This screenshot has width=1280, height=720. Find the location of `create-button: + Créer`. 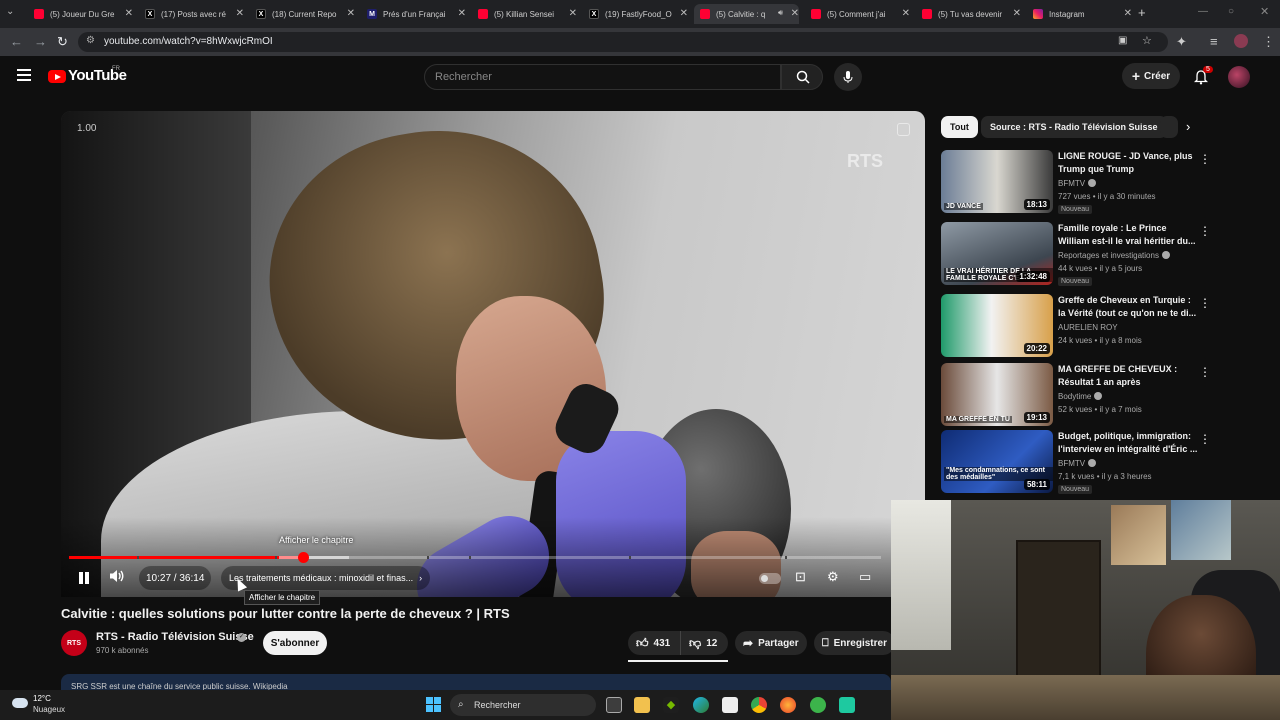

create-button: + Créer is located at coordinates (1151, 76).